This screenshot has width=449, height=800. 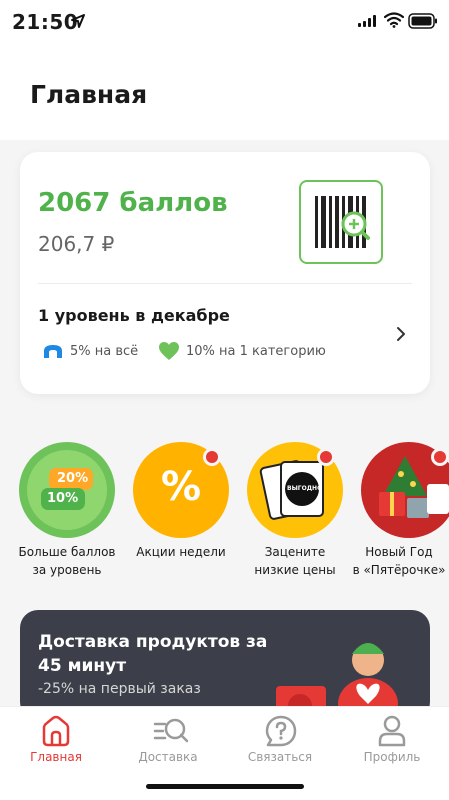 What do you see at coordinates (119, 689) in the screenshot?
I see `banner-subtitle: -25% на первый заказ` at bounding box center [119, 689].